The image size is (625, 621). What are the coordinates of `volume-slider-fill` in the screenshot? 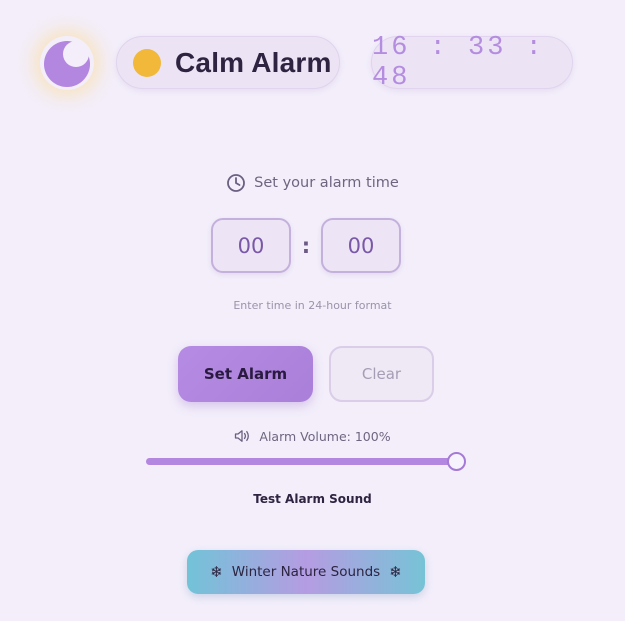 It's located at (301, 461).